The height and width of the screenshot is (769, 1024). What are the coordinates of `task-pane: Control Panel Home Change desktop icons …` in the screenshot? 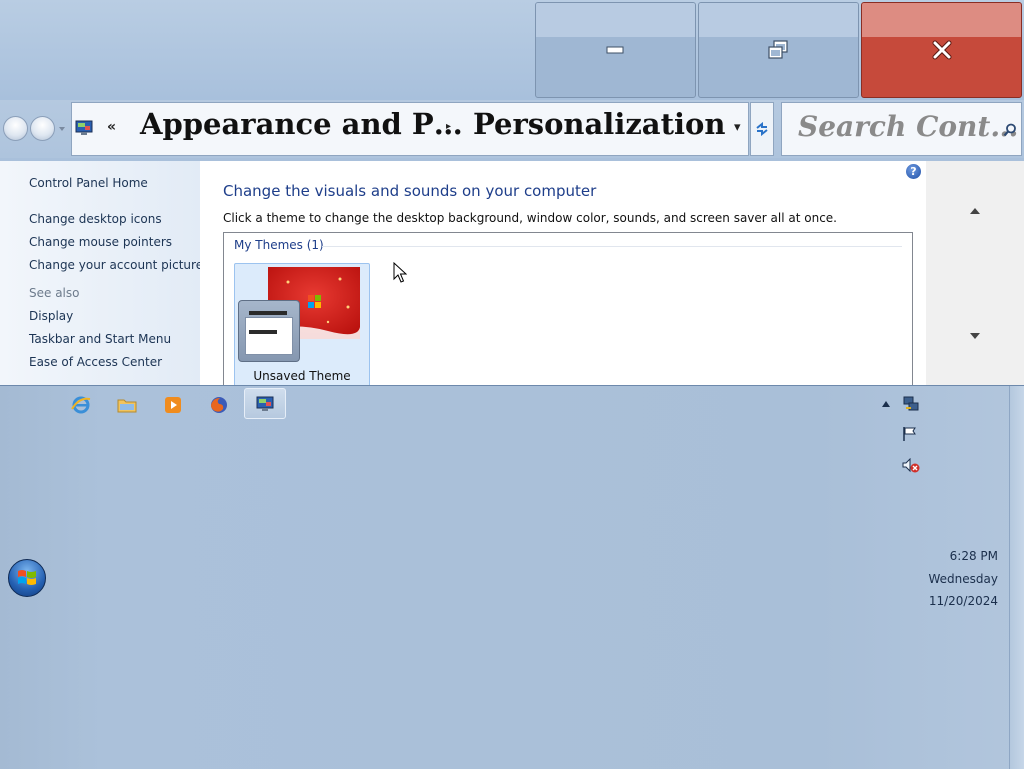 It's located at (101, 273).